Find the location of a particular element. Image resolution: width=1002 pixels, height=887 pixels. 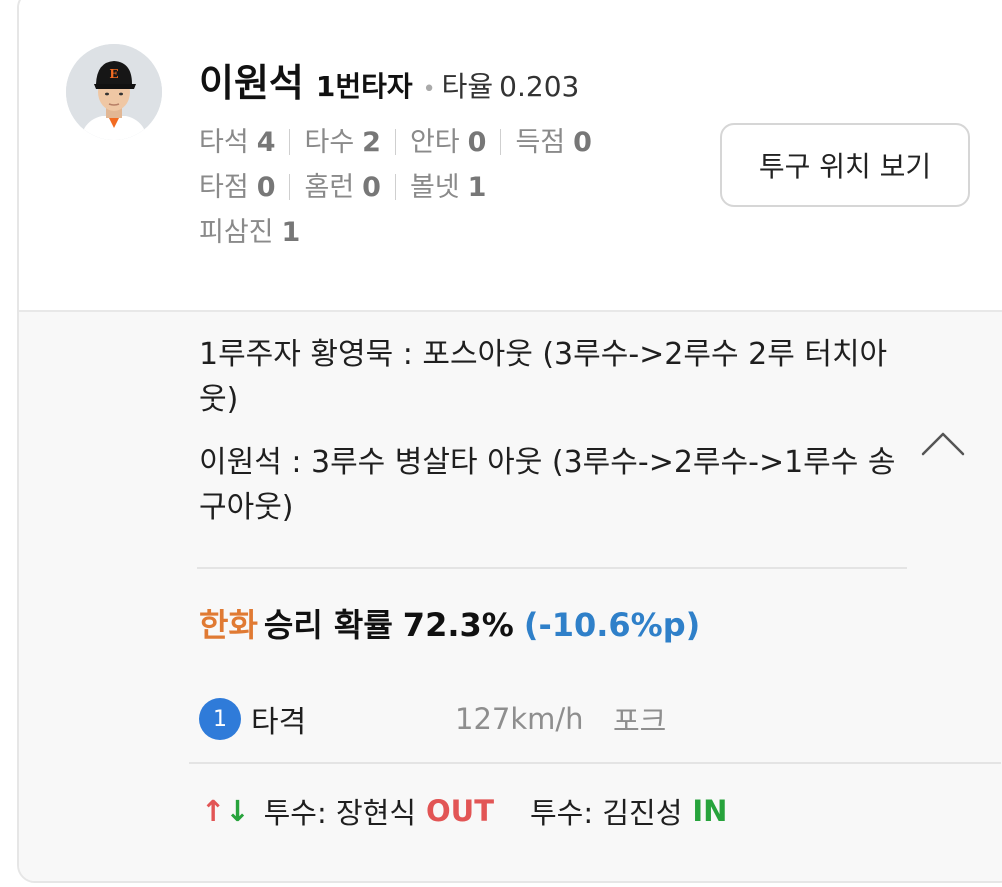

sub-in-tag: IN is located at coordinates (710, 811).